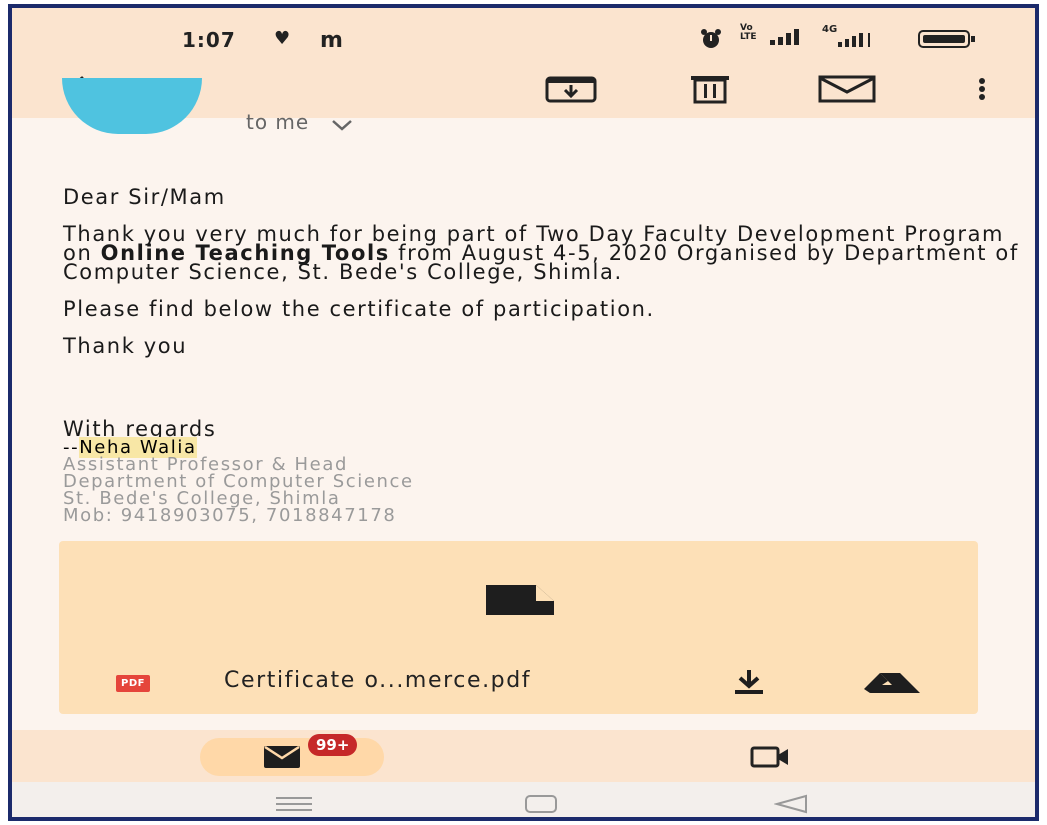 The width and height of the screenshot is (1047, 825). I want to click on bottom-navigation: 99+, so click(523, 756).